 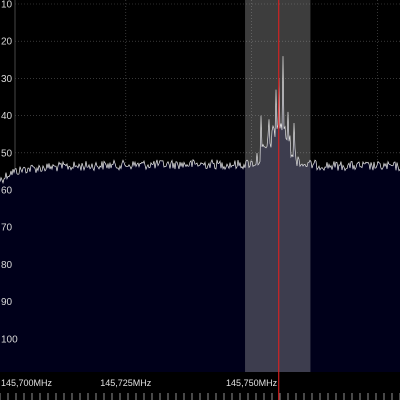 What do you see at coordinates (7, 228) in the screenshot?
I see `db-tick-label: 70` at bounding box center [7, 228].